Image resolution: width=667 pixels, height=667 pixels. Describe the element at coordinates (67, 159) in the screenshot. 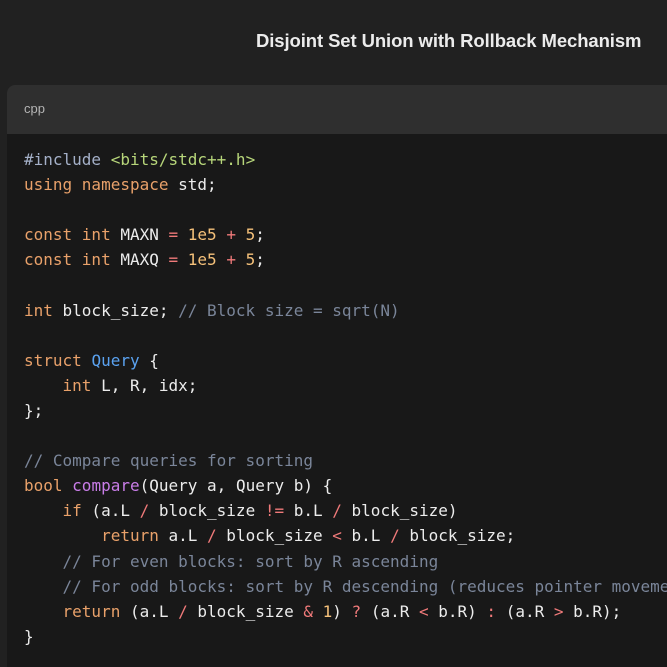

I see `code-token: #include` at that location.